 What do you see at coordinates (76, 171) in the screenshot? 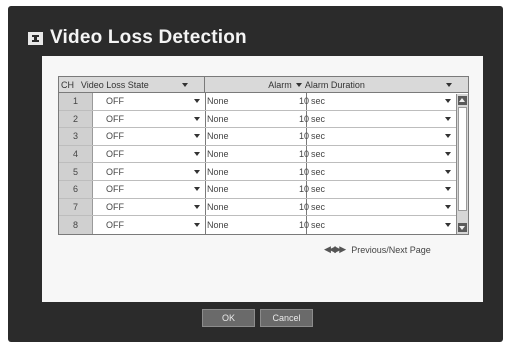
I see `channel-number: 5` at bounding box center [76, 171].